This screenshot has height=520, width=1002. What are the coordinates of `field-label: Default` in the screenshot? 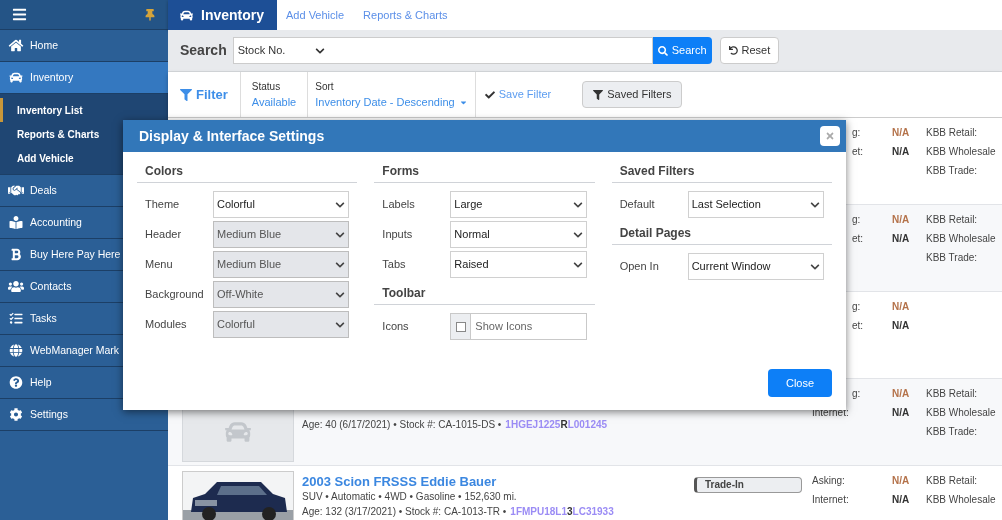 It's located at (637, 205).